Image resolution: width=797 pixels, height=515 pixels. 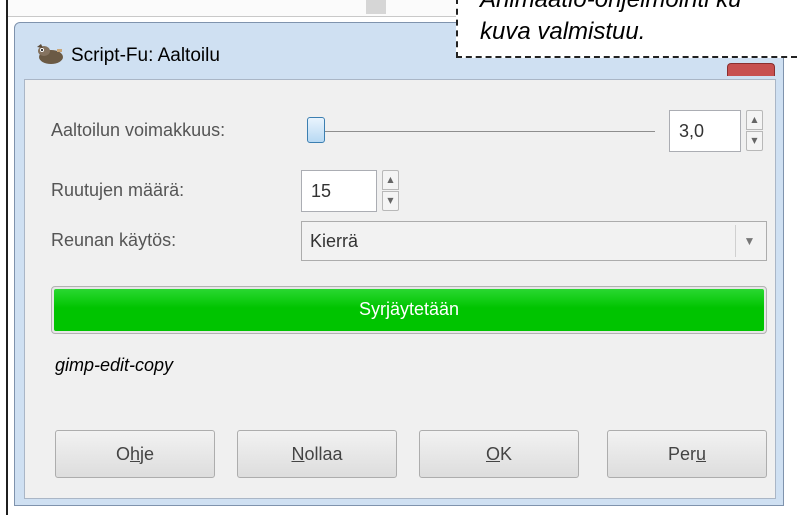 I want to click on cancel-button-mnemonic: u, so click(x=701, y=454).